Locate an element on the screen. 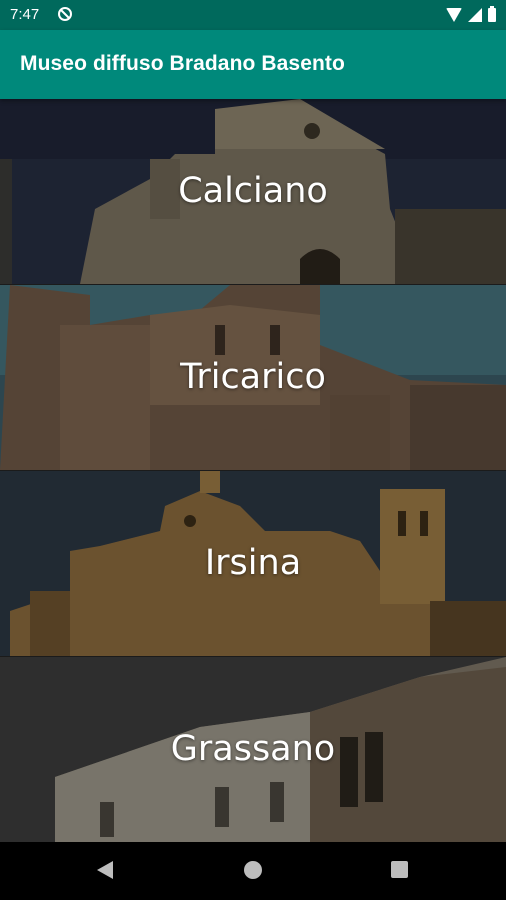 The image size is (506, 900). app-notification-icon is located at coordinates (65, 14).